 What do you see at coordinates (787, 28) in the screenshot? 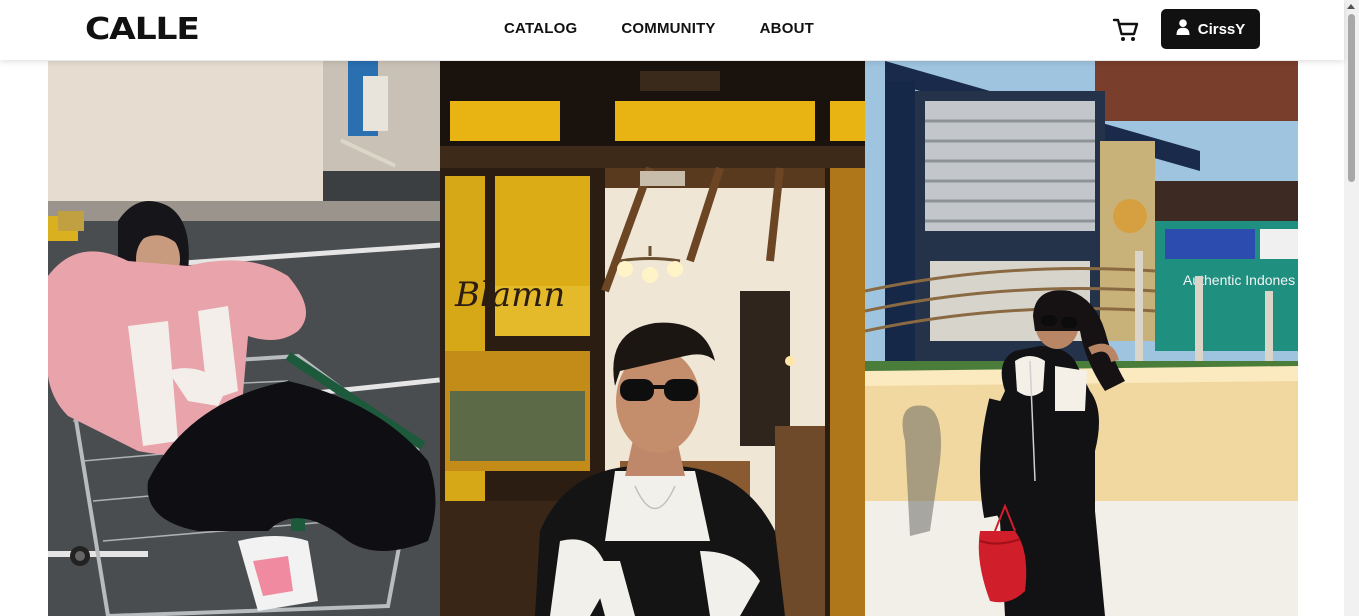
I see `nav-about: ABOUT` at bounding box center [787, 28].